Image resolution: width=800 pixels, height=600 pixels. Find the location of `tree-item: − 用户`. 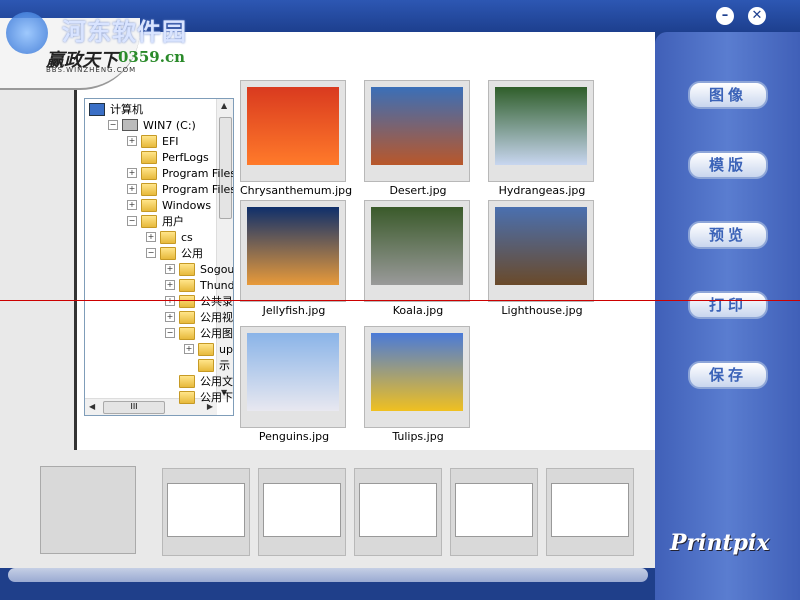

tree-item: − 用户 is located at coordinates (155, 221).